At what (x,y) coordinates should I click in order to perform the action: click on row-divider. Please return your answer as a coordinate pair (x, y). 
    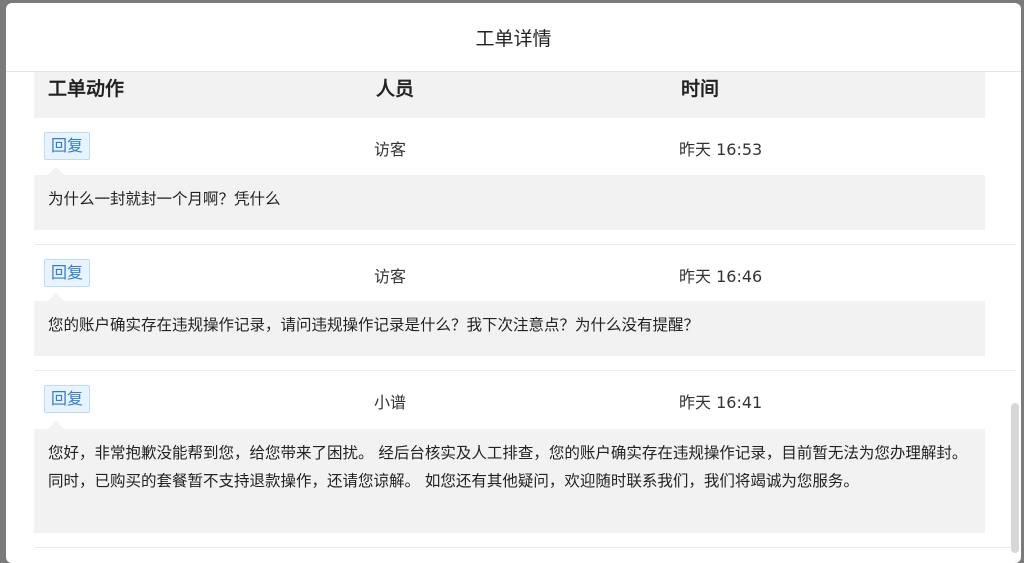
    Looking at the image, I should click on (525, 547).